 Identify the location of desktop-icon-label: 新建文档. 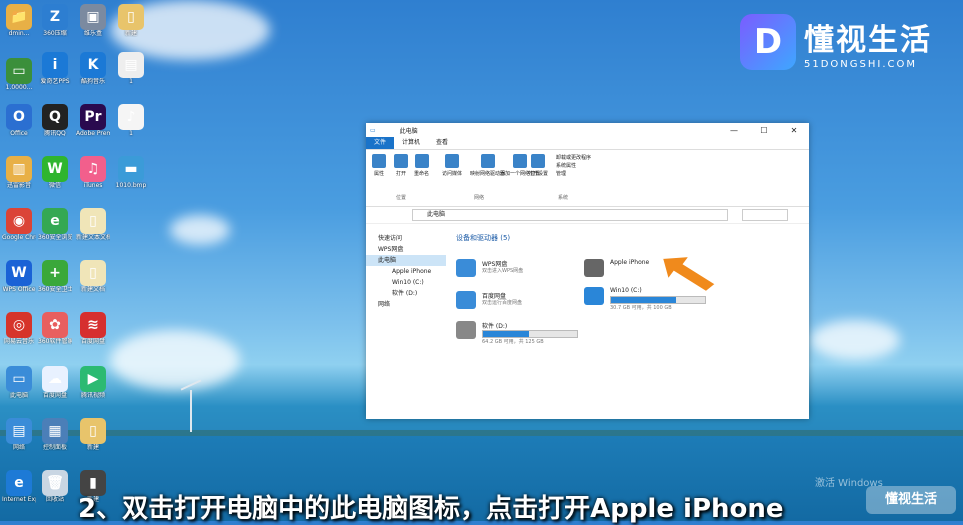
(92, 289).